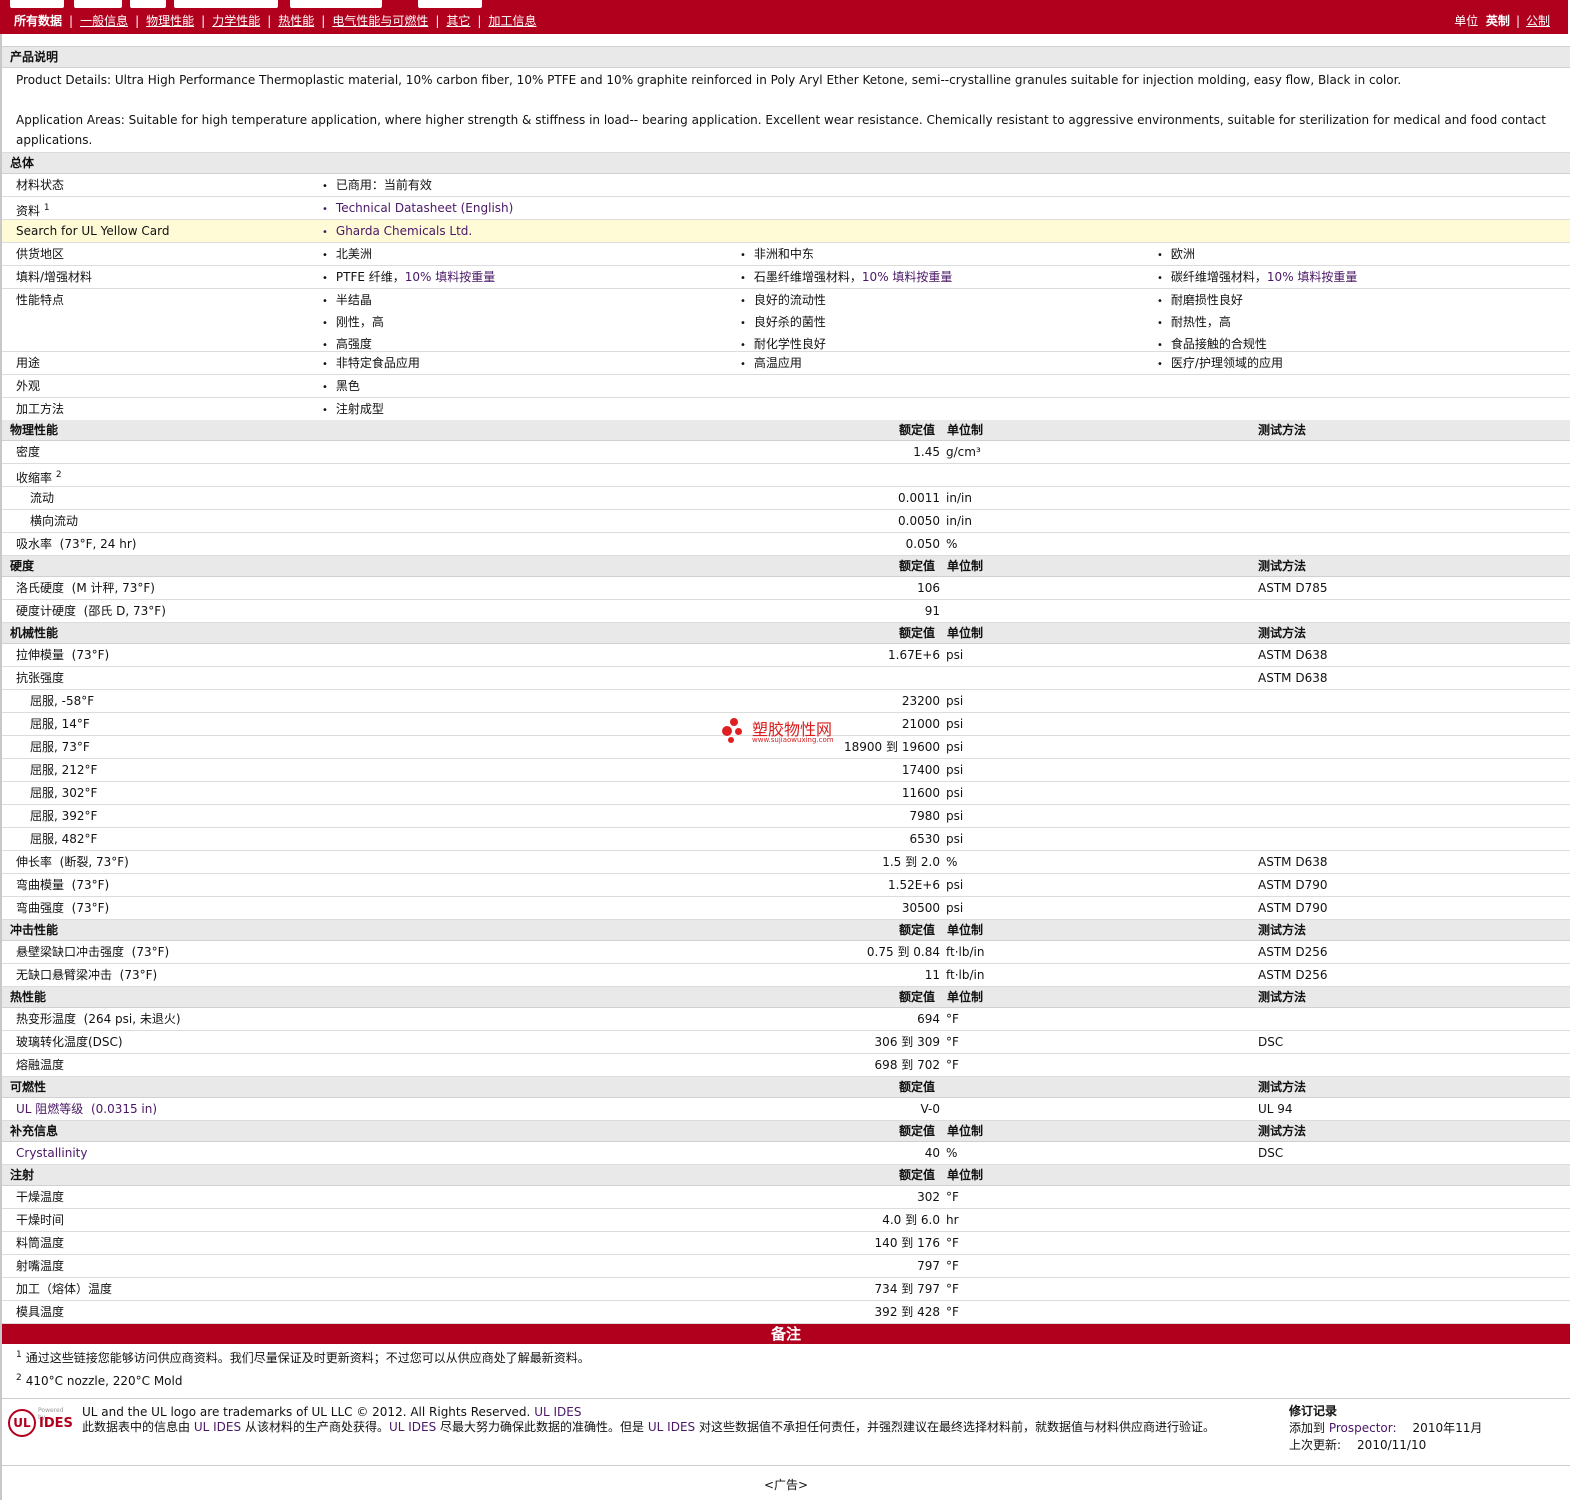 This screenshot has height=1500, width=1581. Describe the element at coordinates (458, 21) in the screenshot. I see `nav-other: 其它` at that location.